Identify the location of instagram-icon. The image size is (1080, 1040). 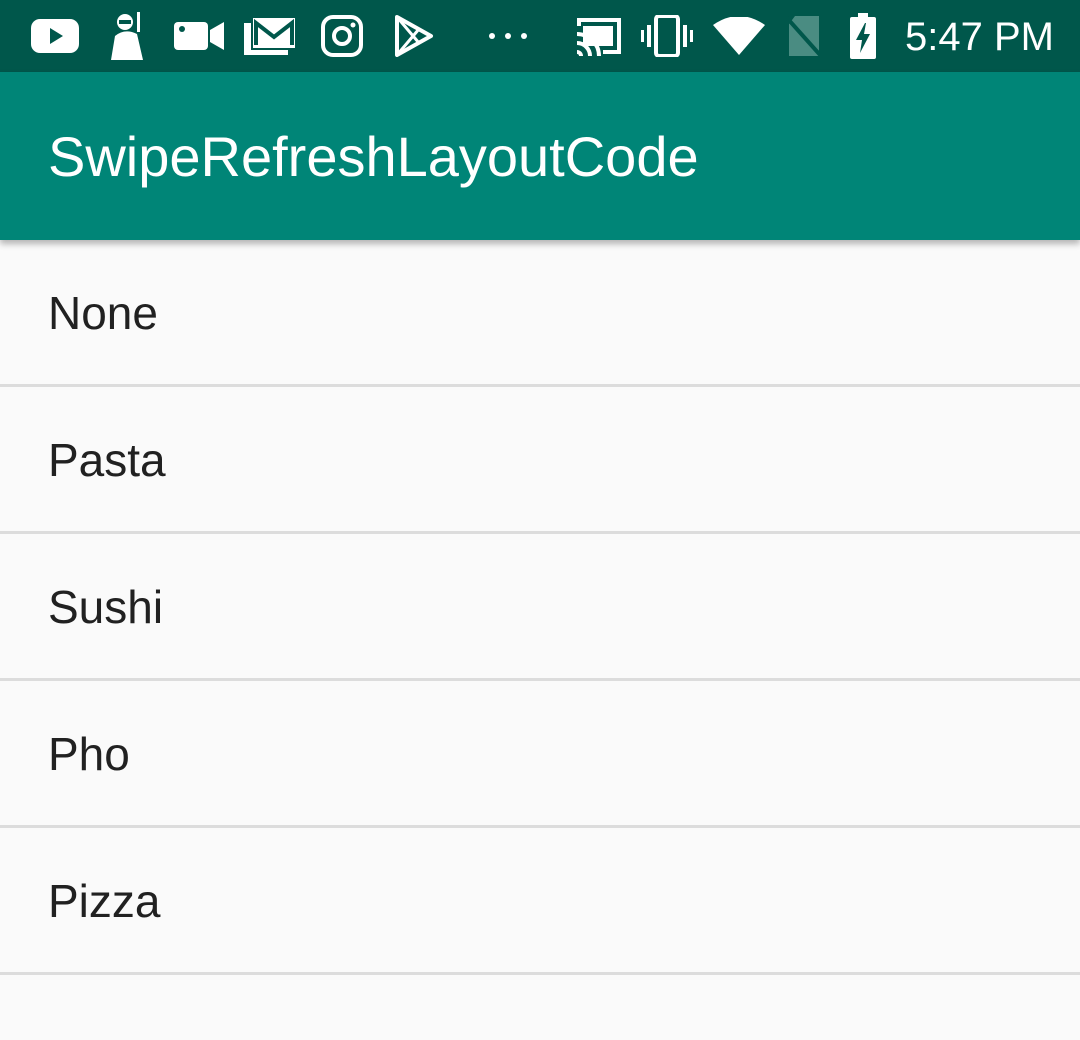
(342, 36).